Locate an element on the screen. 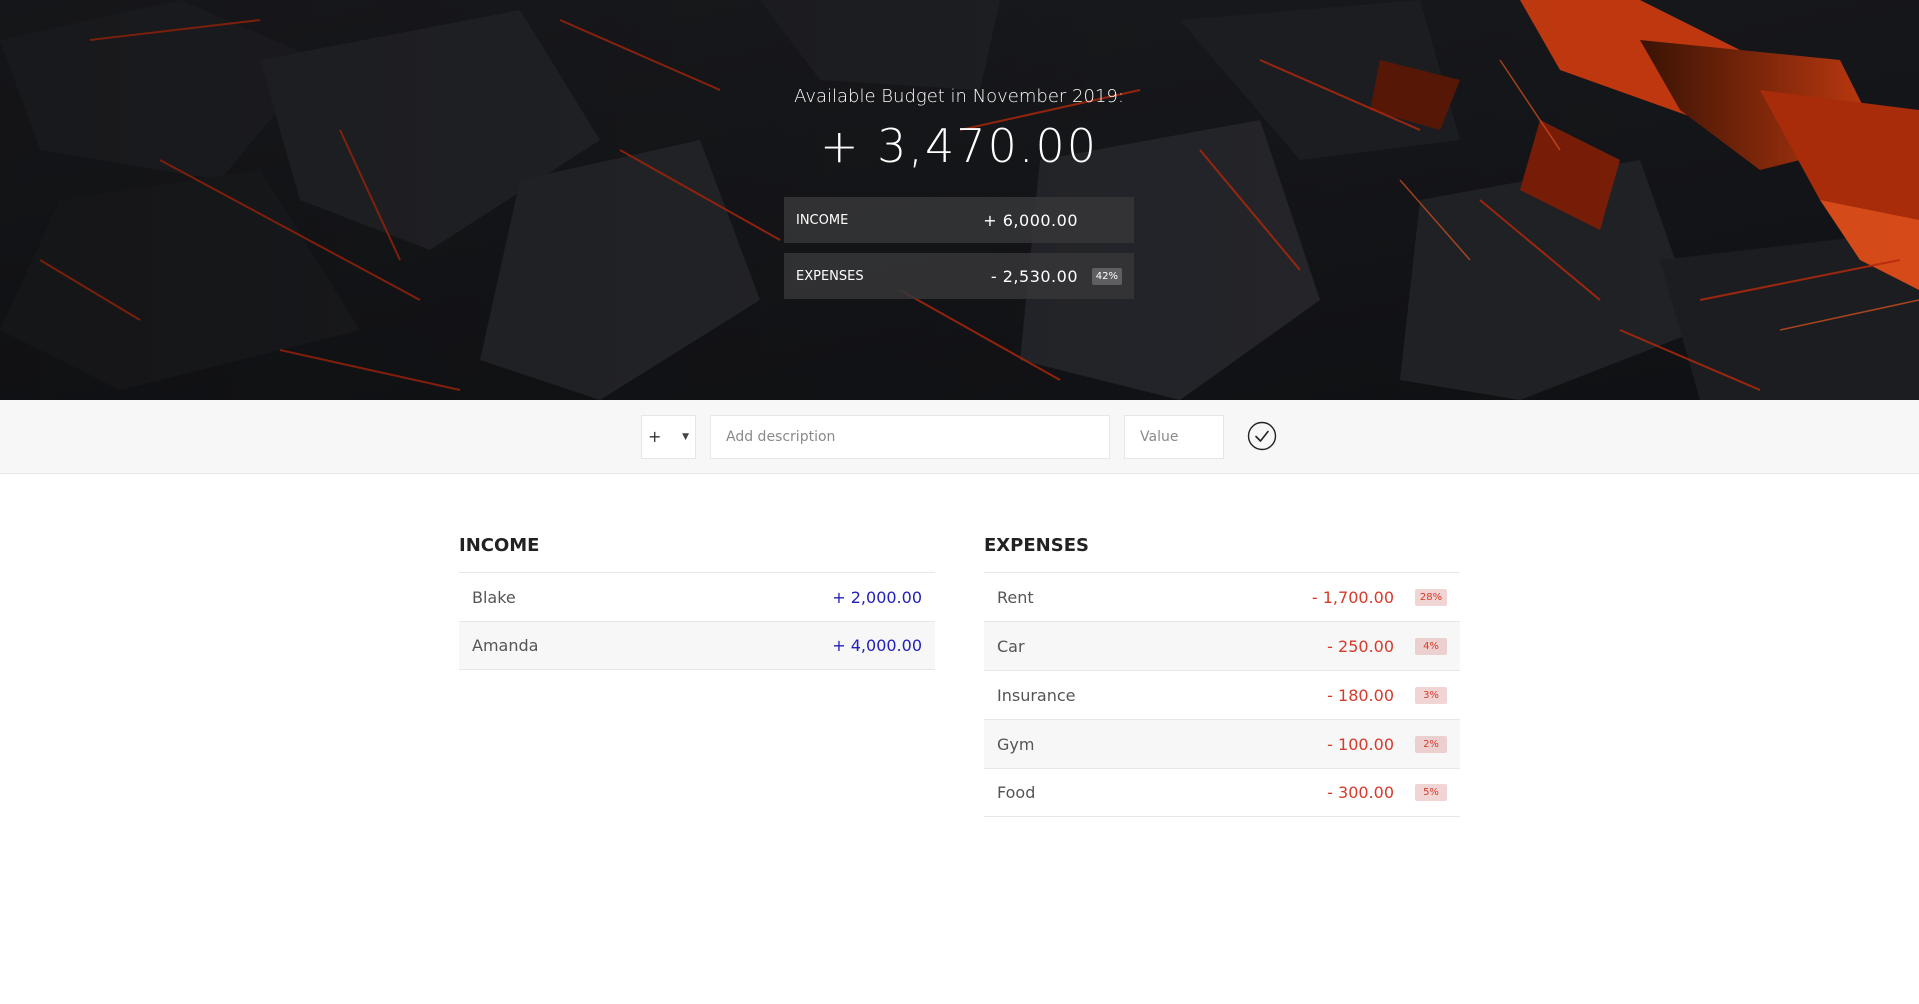 This screenshot has width=1919, height=1004. expense-item: Food - 300.00 5% is located at coordinates (1222, 792).